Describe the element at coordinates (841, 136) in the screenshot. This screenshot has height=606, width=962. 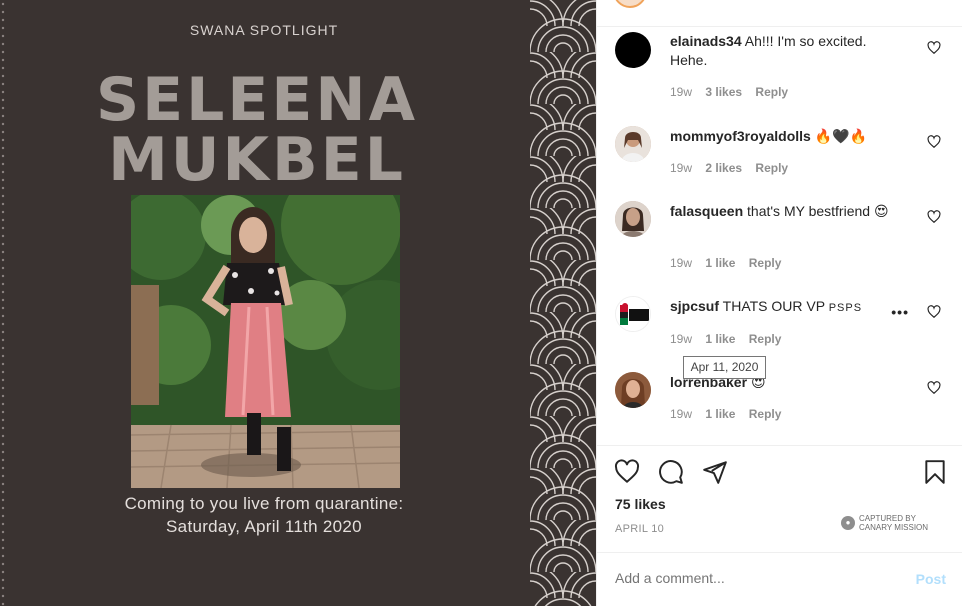
I see `comment-text: 🔥🖤🔥` at that location.